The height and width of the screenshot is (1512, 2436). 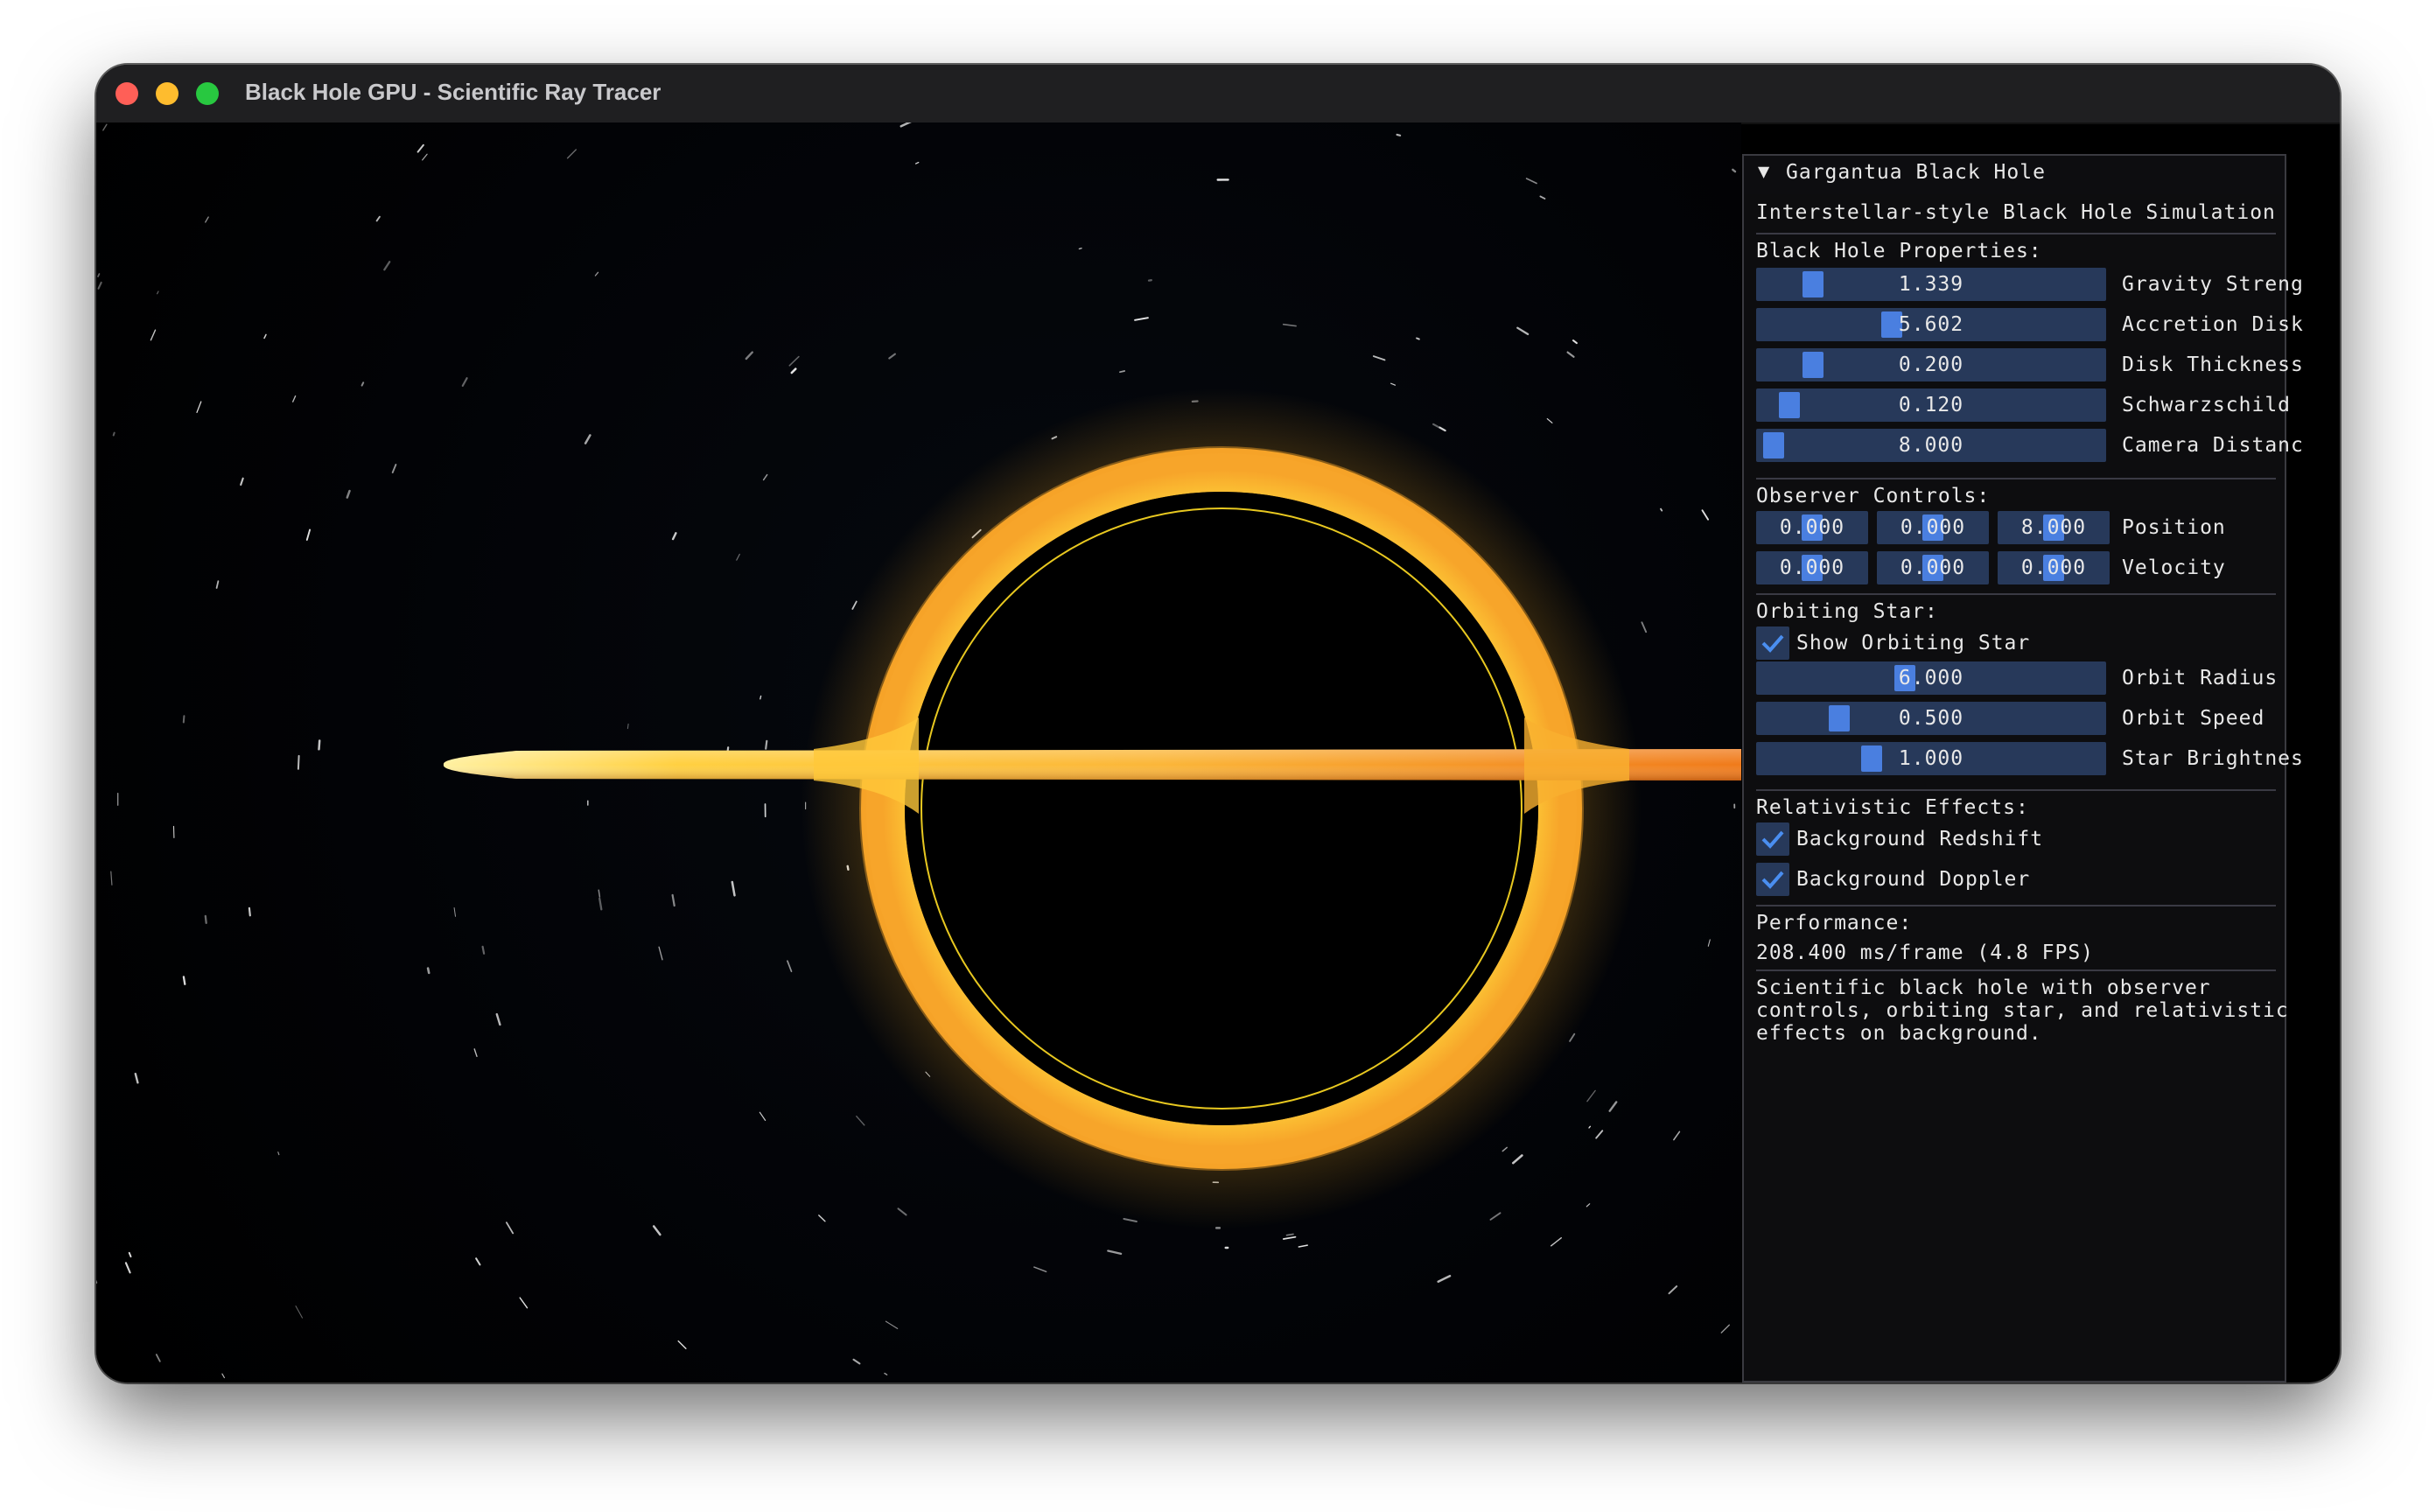 What do you see at coordinates (127, 93) in the screenshot?
I see `close-button` at bounding box center [127, 93].